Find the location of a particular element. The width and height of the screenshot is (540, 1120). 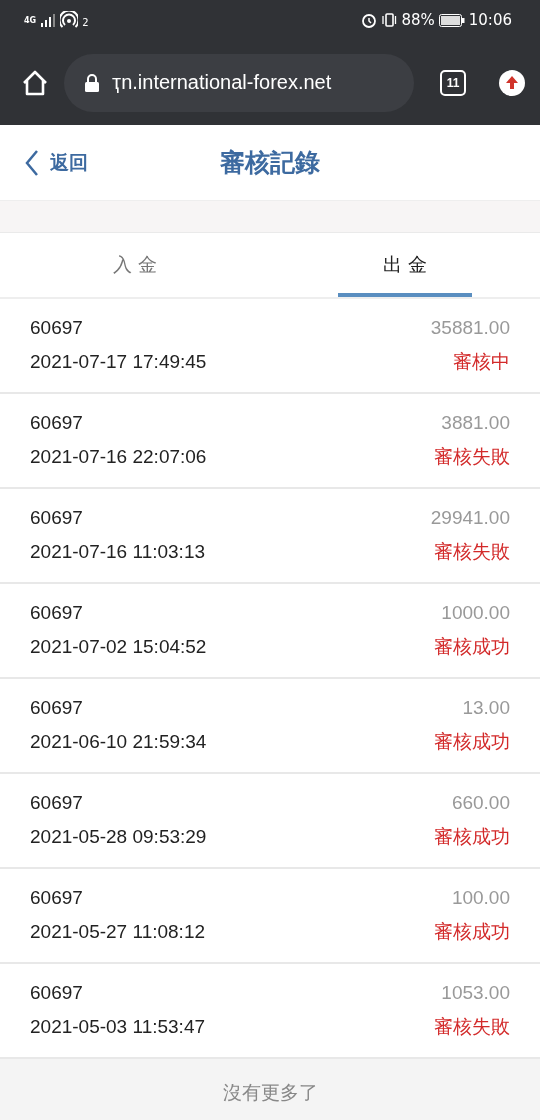

network-label: 4G is located at coordinates (30, 20).